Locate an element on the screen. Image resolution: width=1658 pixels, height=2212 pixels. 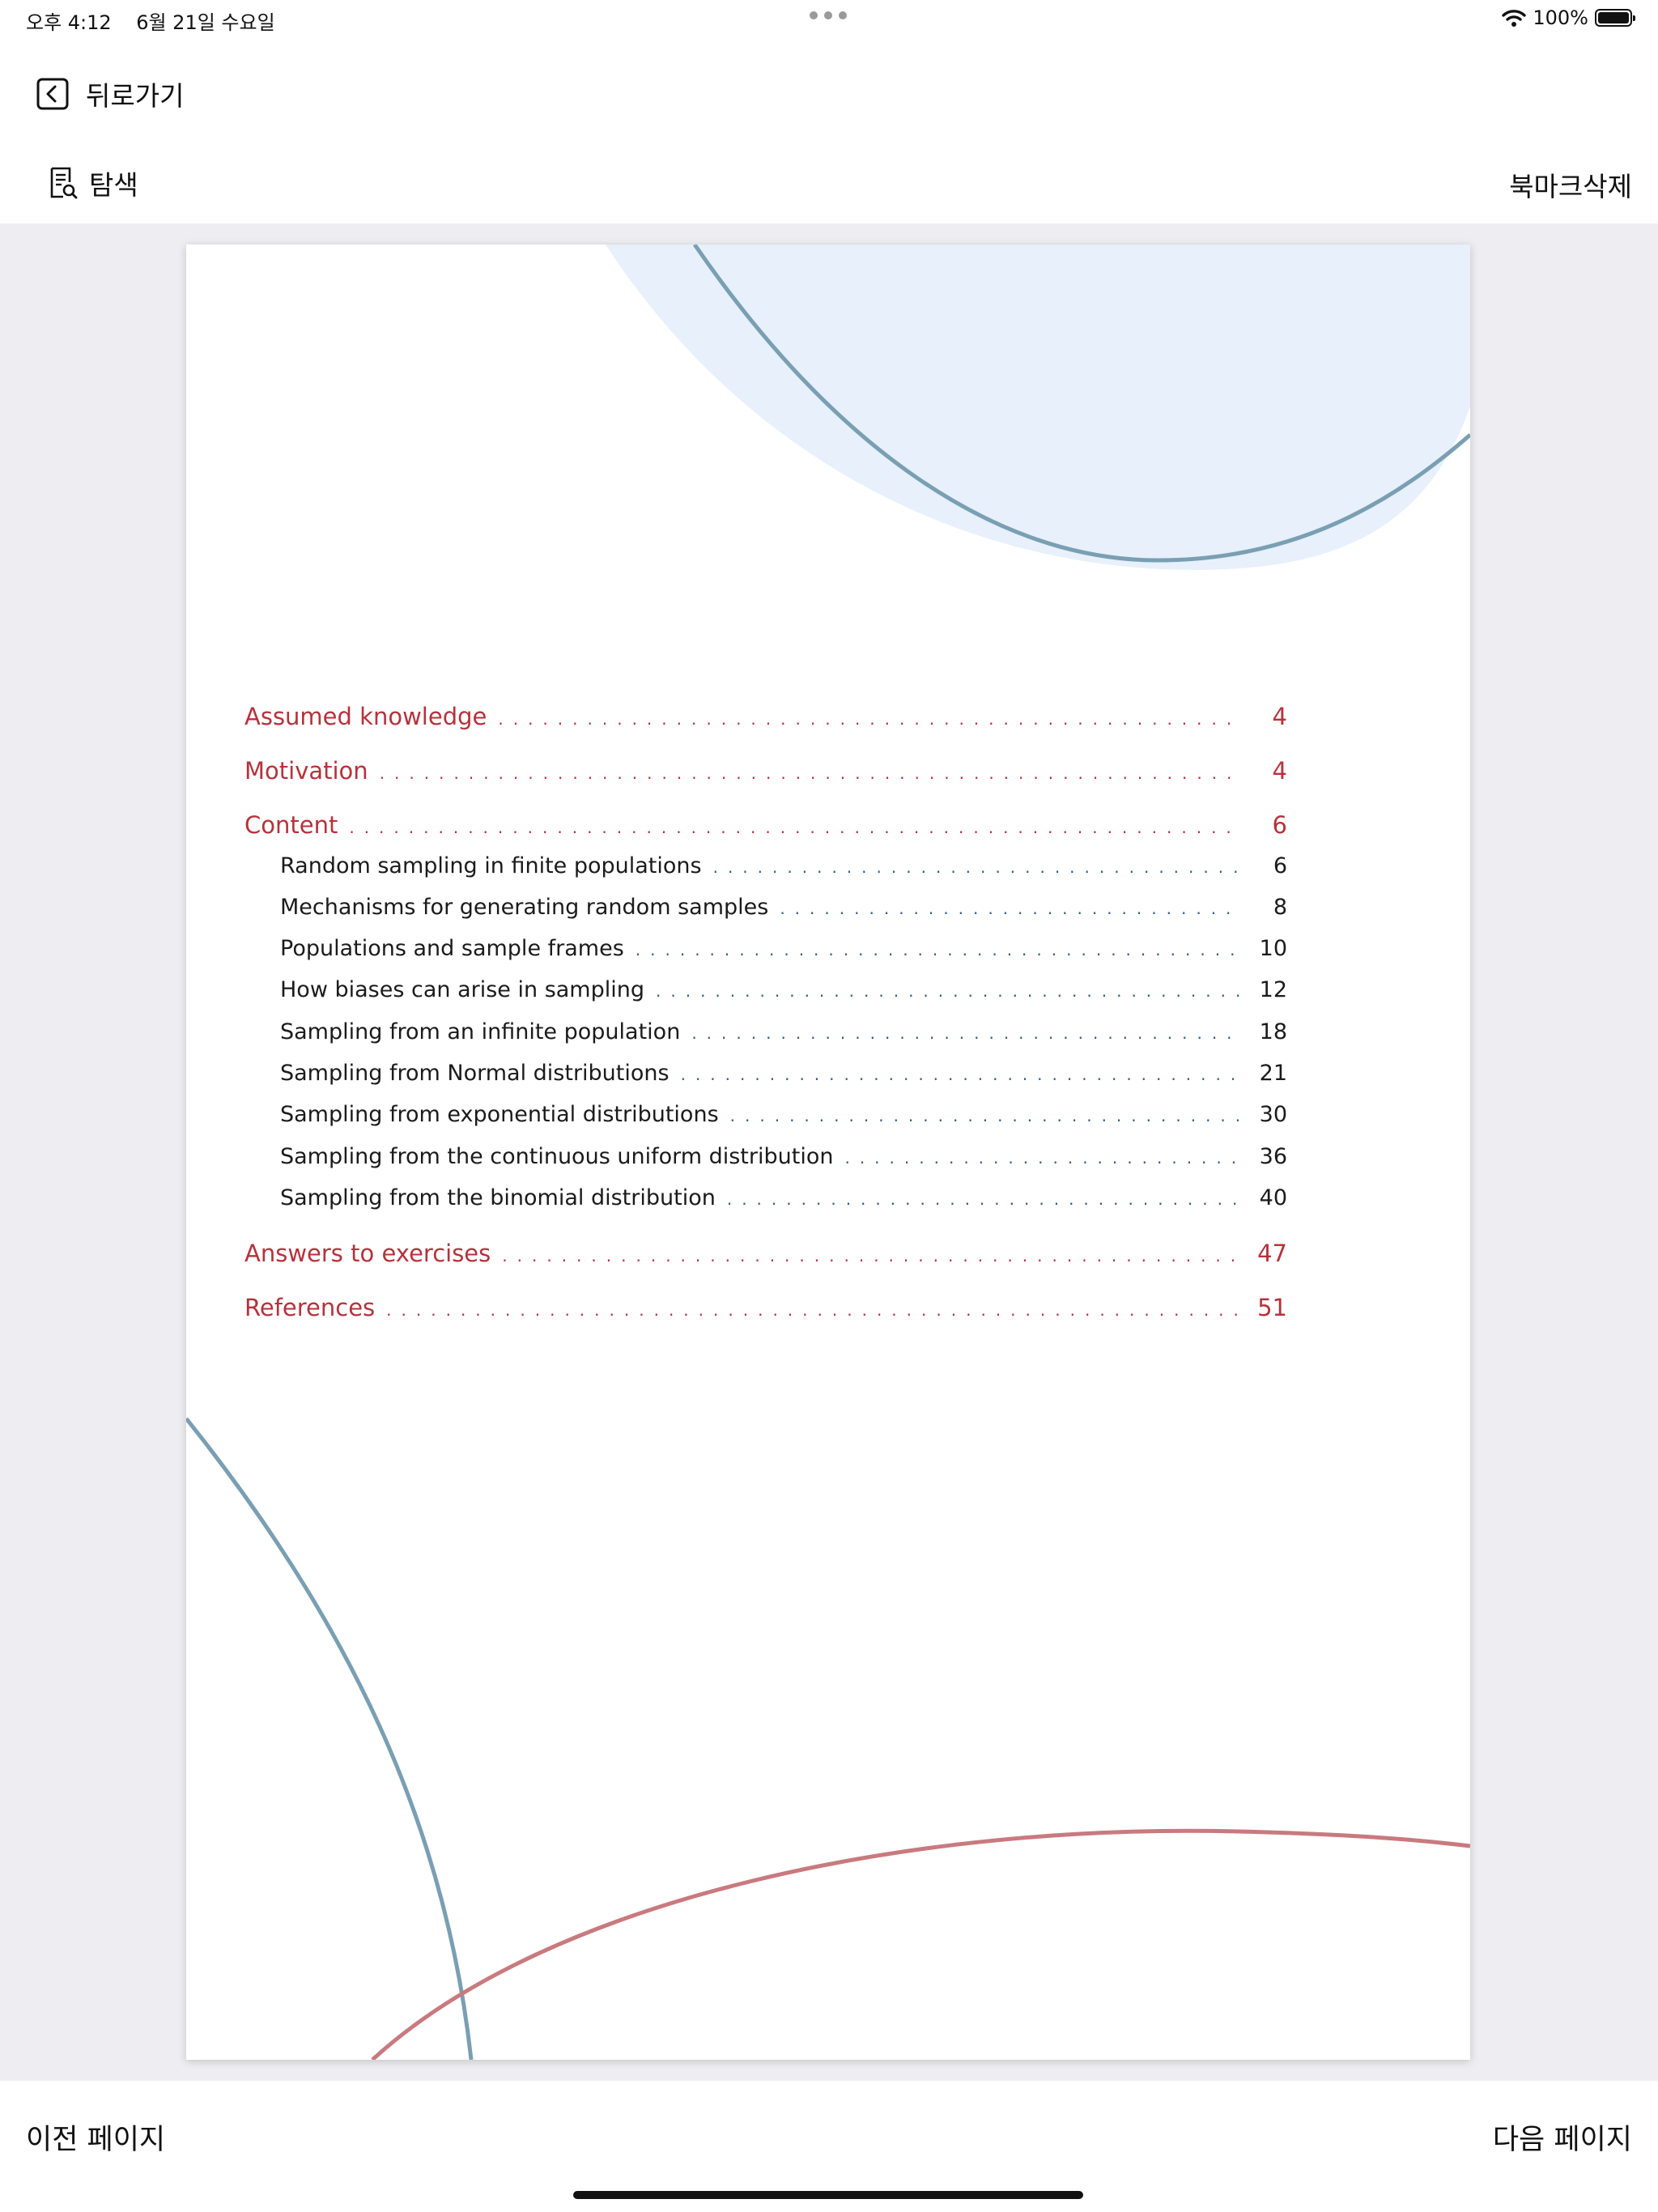
prev-page-button: 이전 페이지 is located at coordinates (95, 2137).